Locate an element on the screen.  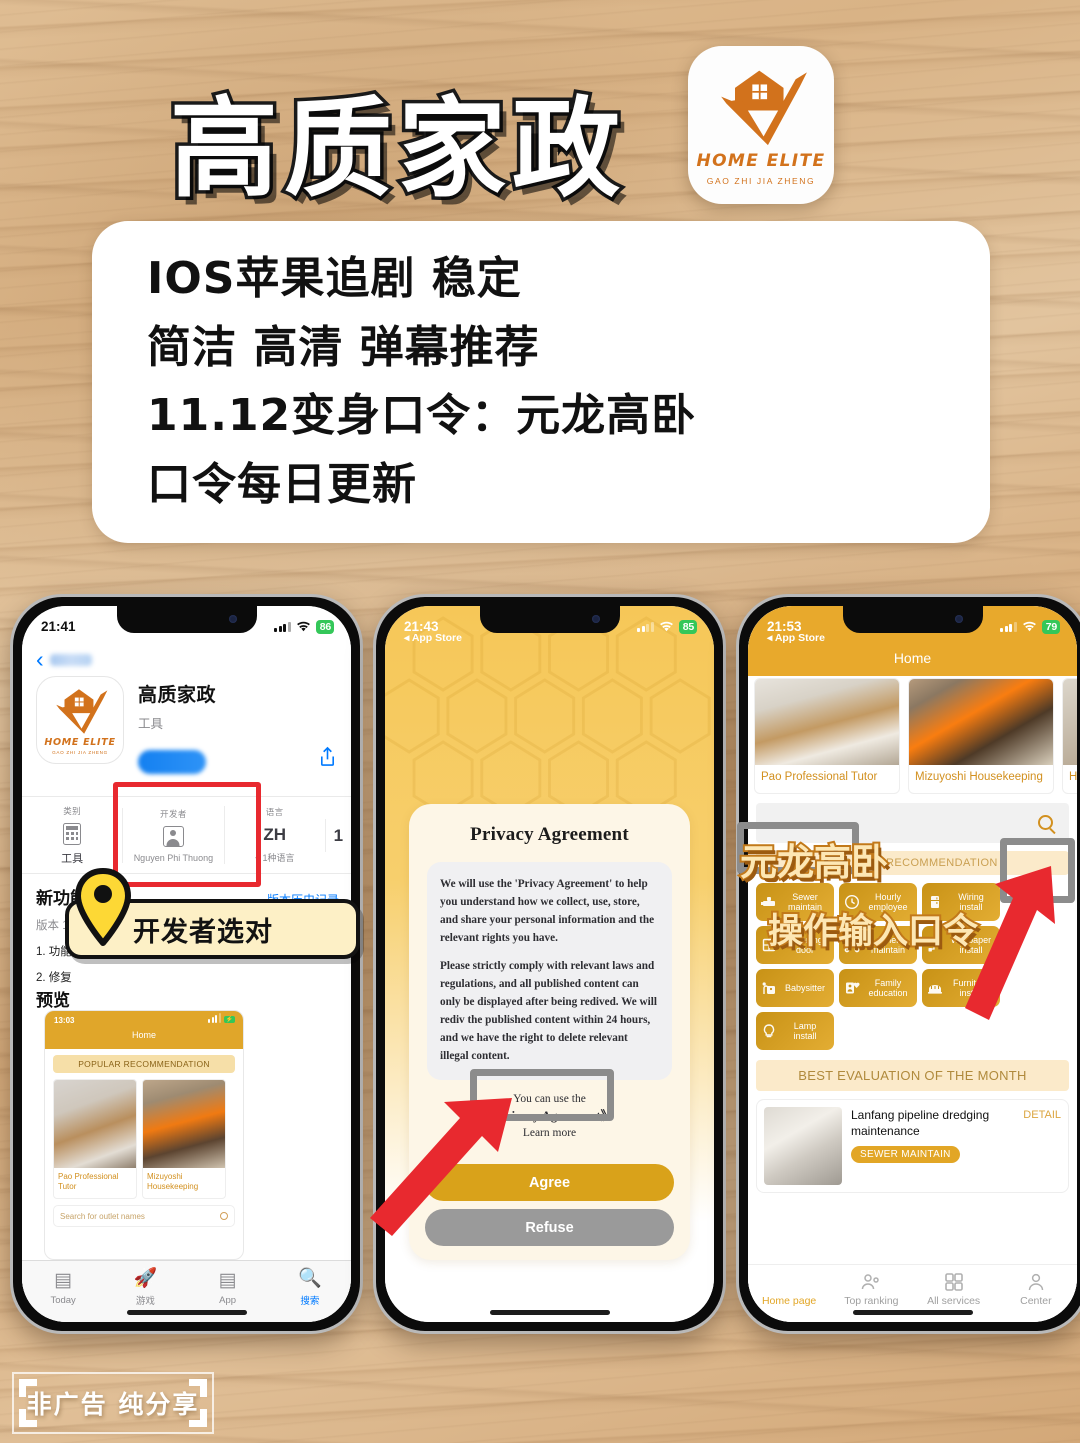
tab-label: All services is located at coordinates (954, 1301).